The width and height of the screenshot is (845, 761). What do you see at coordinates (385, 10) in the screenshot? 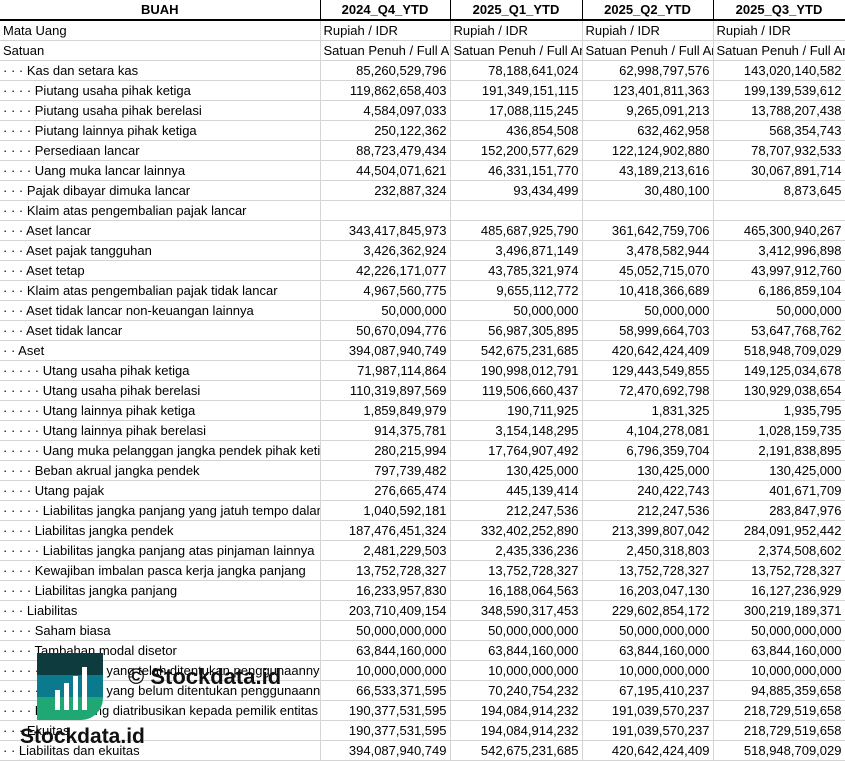
I see `header-period: 2024_Q4_YTD` at bounding box center [385, 10].